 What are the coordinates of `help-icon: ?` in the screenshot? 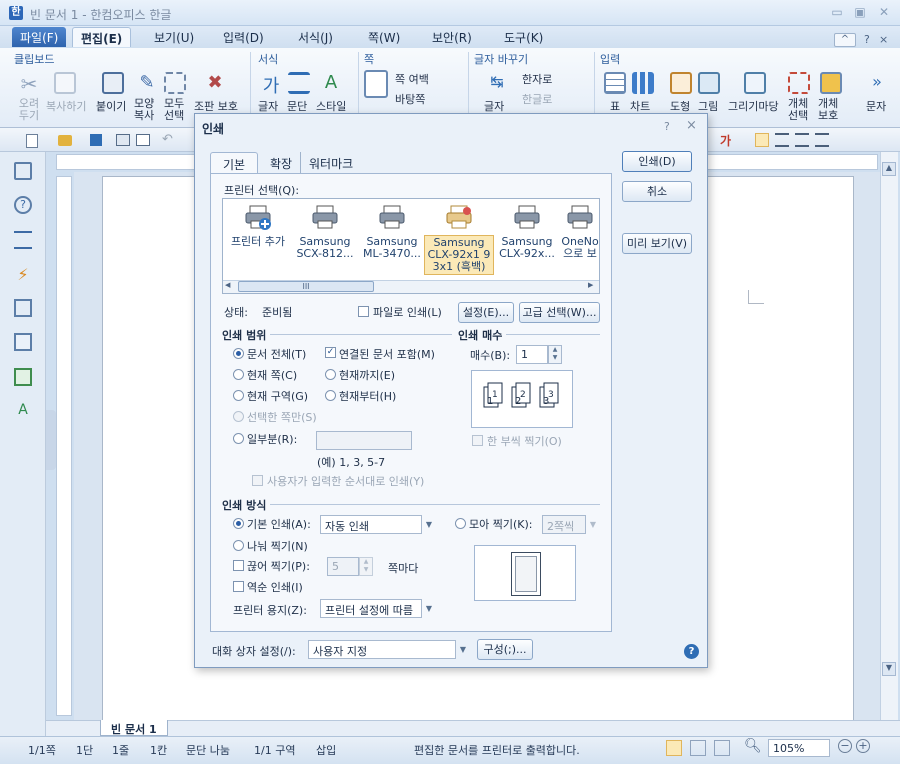 It's located at (867, 39).